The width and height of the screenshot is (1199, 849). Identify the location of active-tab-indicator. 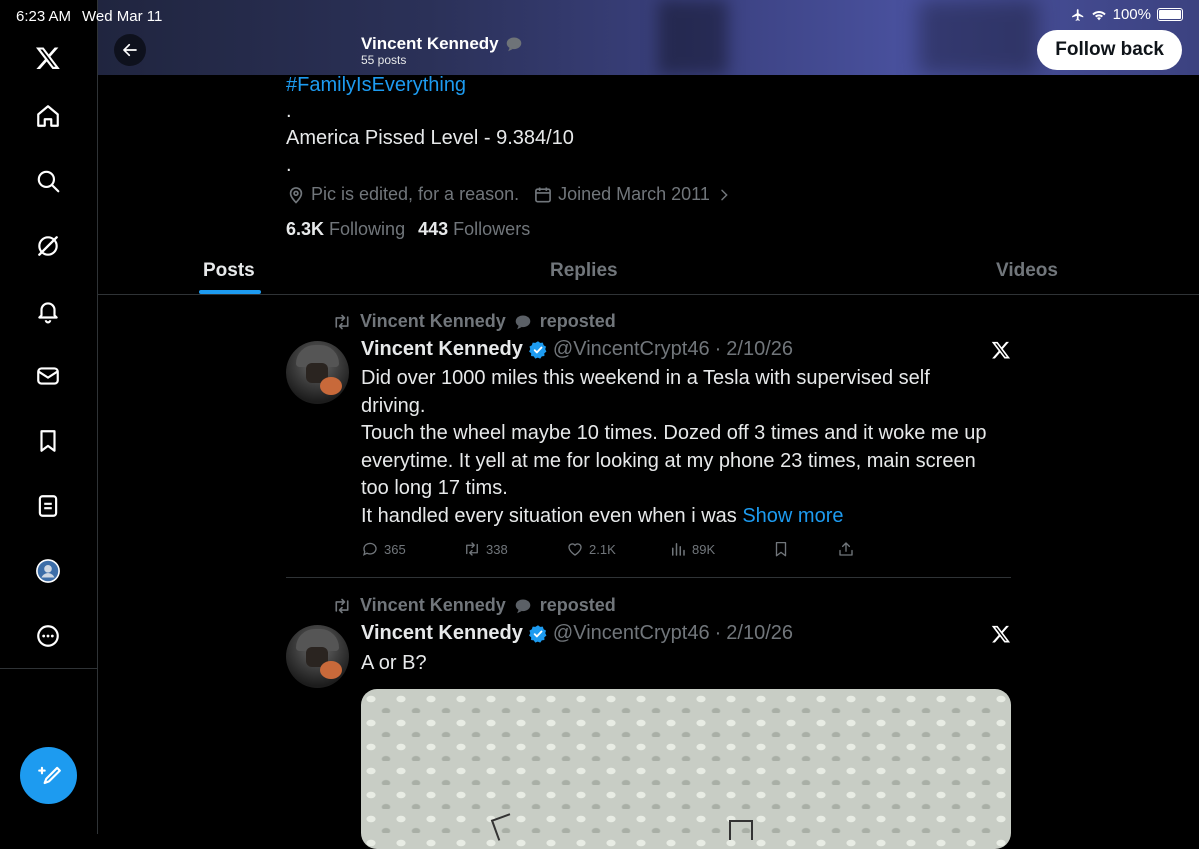
(230, 292).